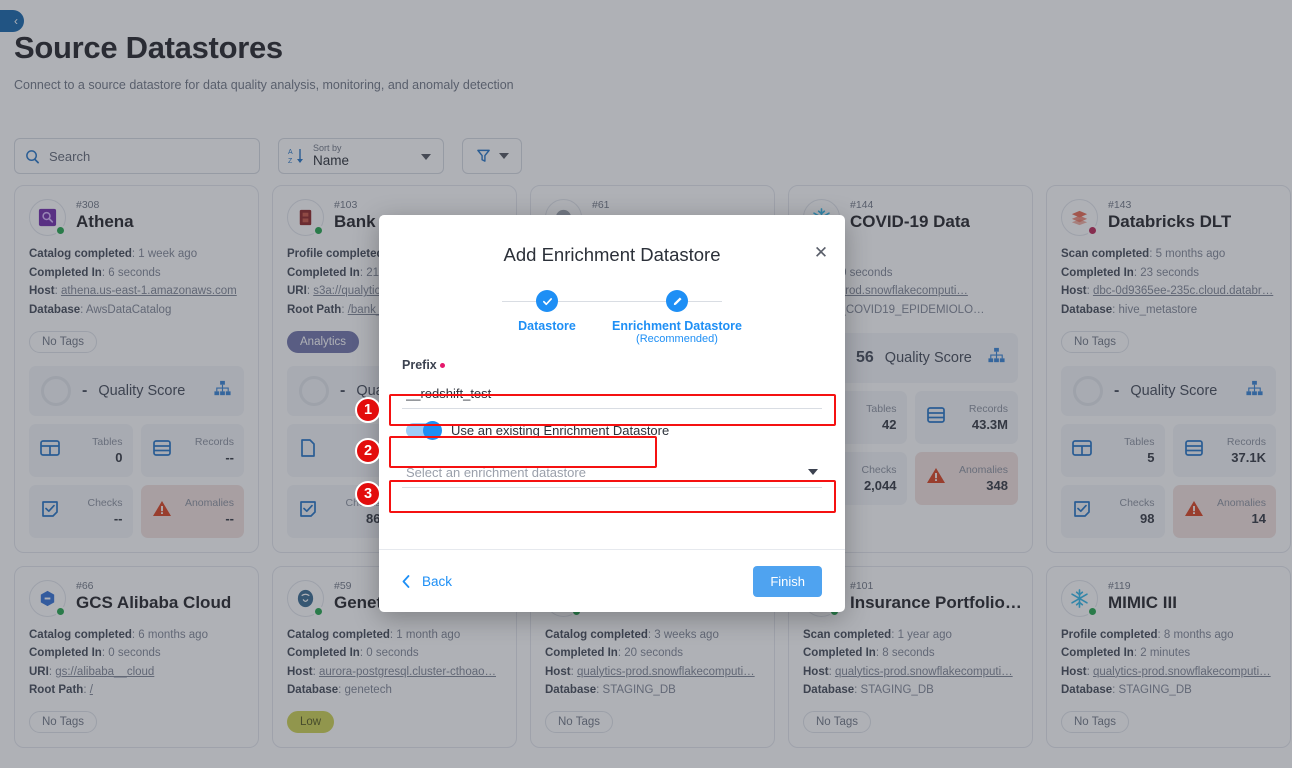  Describe the element at coordinates (547, 326) in the screenshot. I see `step-datastore-label: Datastore` at that location.